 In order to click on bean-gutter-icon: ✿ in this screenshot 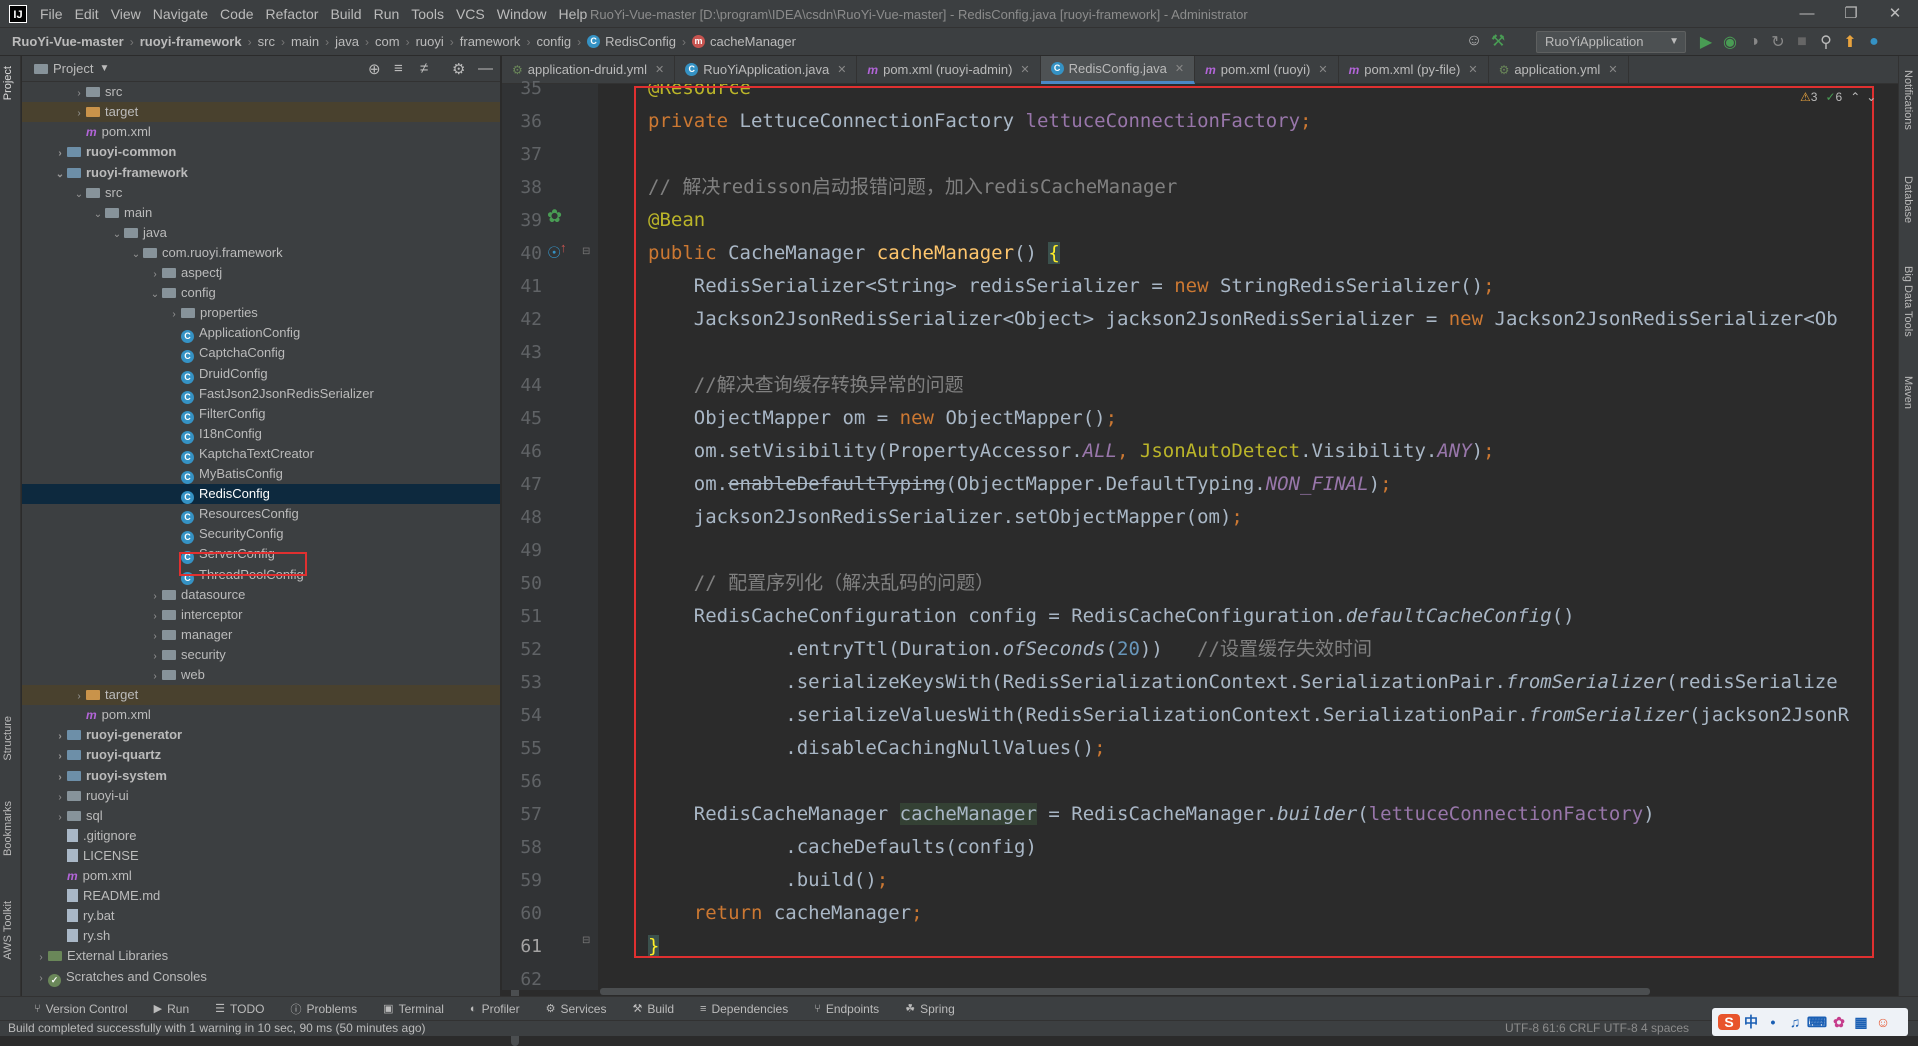, I will do `click(554, 216)`.